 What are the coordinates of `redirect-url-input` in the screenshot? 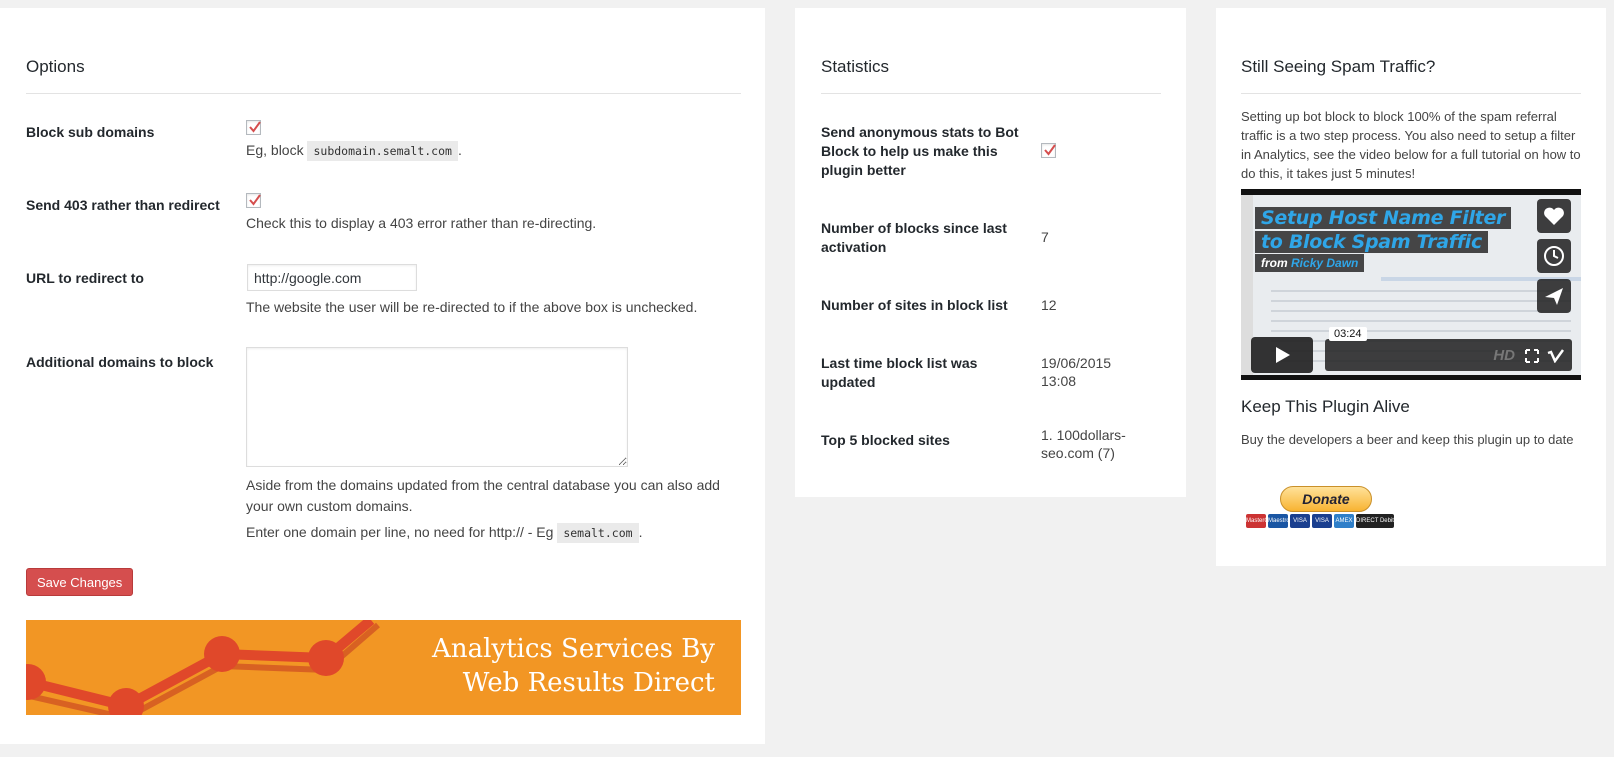 It's located at (332, 277).